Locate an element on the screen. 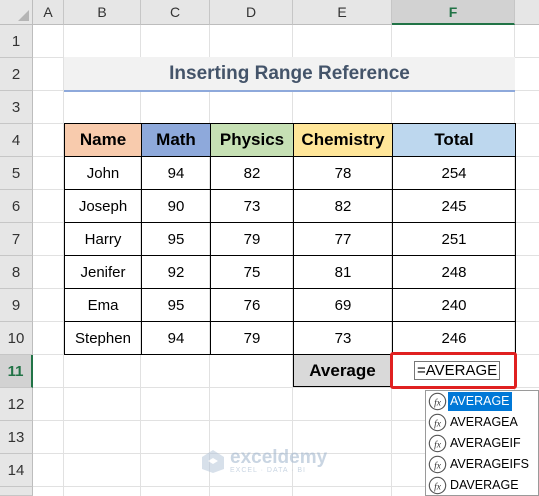  autocomplete-item: fx AVERAGEIF is located at coordinates (482, 443).